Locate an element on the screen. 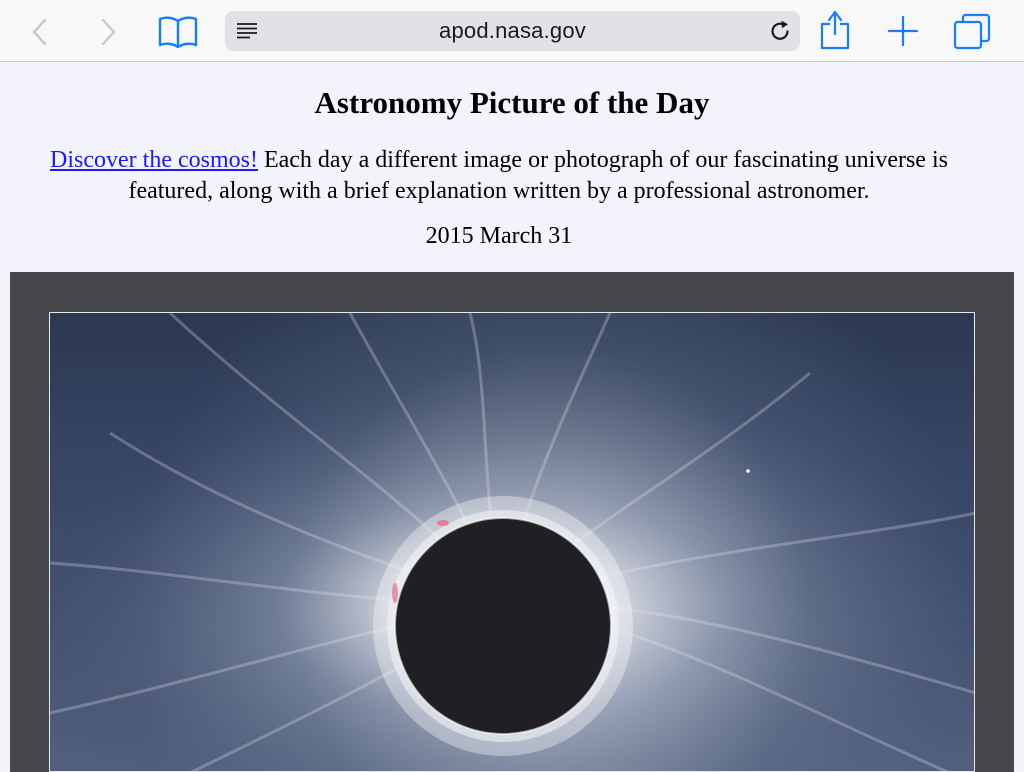 The width and height of the screenshot is (1024, 772). tabs-icon is located at coordinates (972, 31).